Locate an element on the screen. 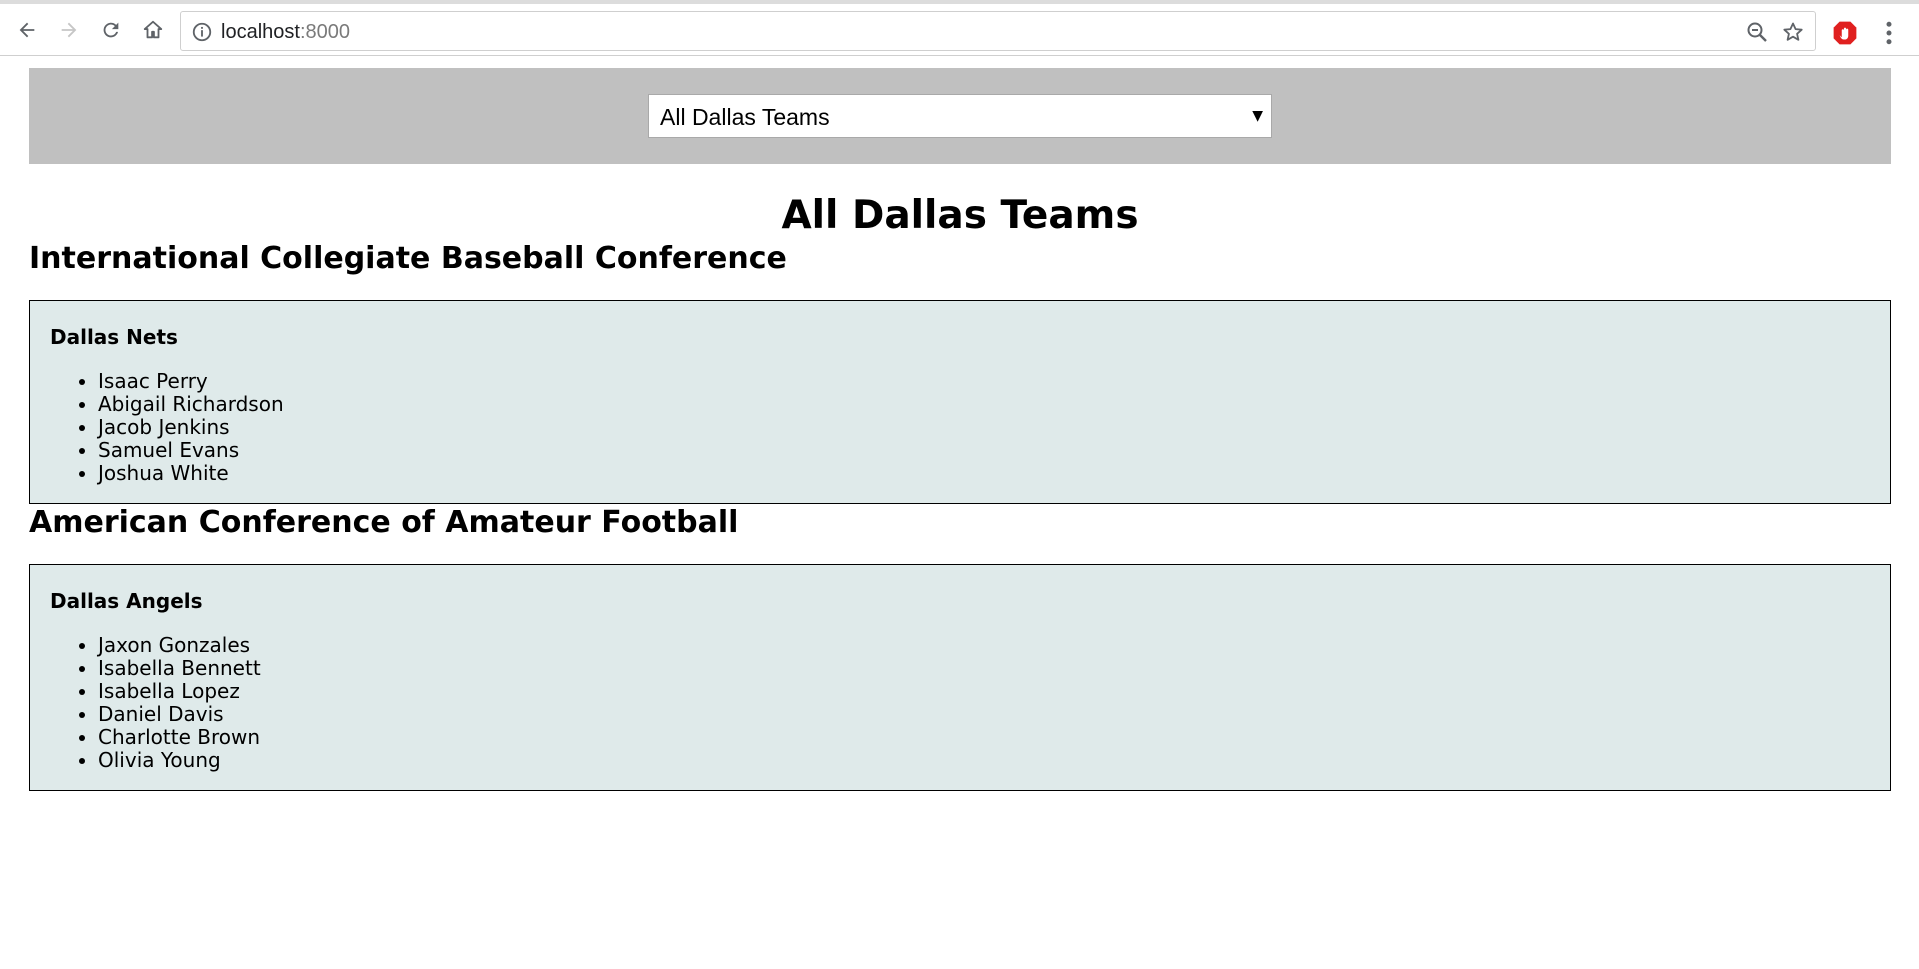 The image size is (1919, 969). address-bar: localhost:8000 is located at coordinates (998, 31).